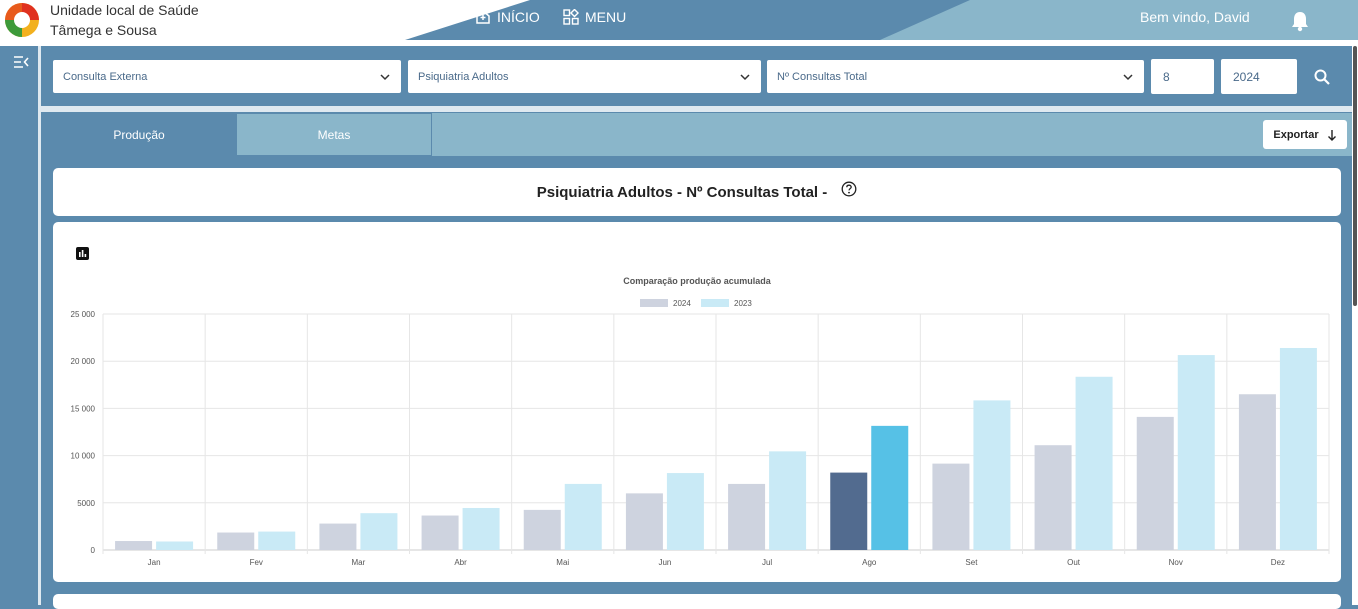  What do you see at coordinates (697, 601) in the screenshot?
I see `next-card` at bounding box center [697, 601].